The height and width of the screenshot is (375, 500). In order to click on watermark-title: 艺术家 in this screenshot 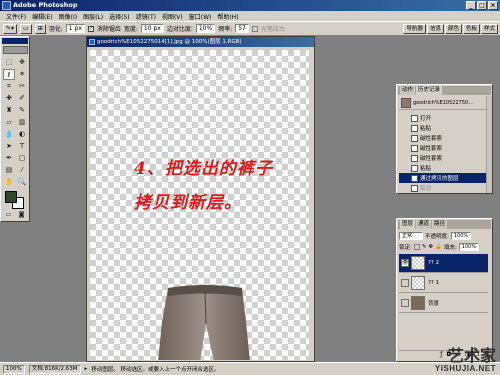, I will do `click(471, 355)`.